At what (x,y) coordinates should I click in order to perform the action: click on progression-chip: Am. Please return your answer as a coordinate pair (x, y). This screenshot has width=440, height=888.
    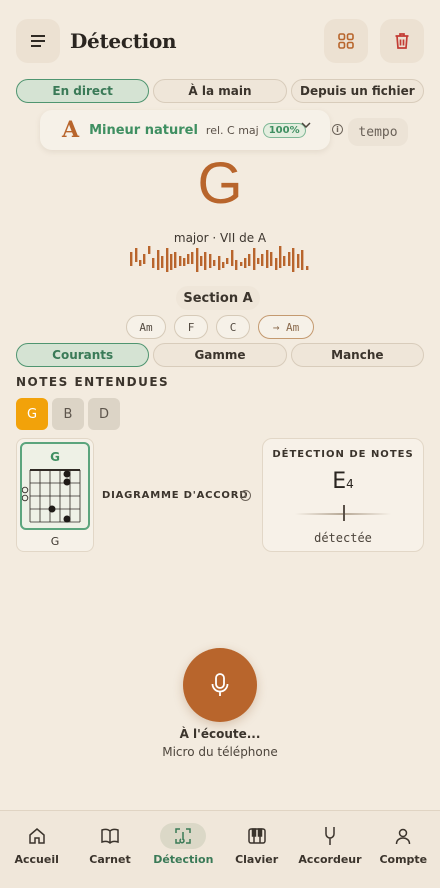
    Looking at the image, I should click on (146, 327).